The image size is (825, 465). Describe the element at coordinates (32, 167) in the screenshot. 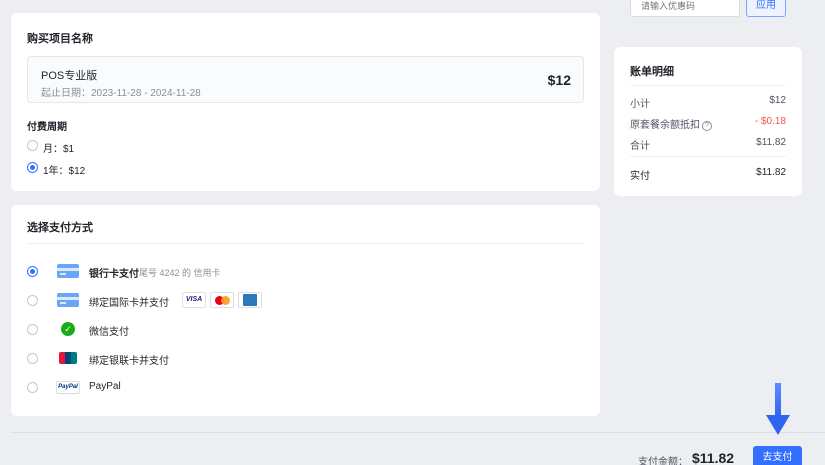

I see `cycle-yearly-radio` at that location.